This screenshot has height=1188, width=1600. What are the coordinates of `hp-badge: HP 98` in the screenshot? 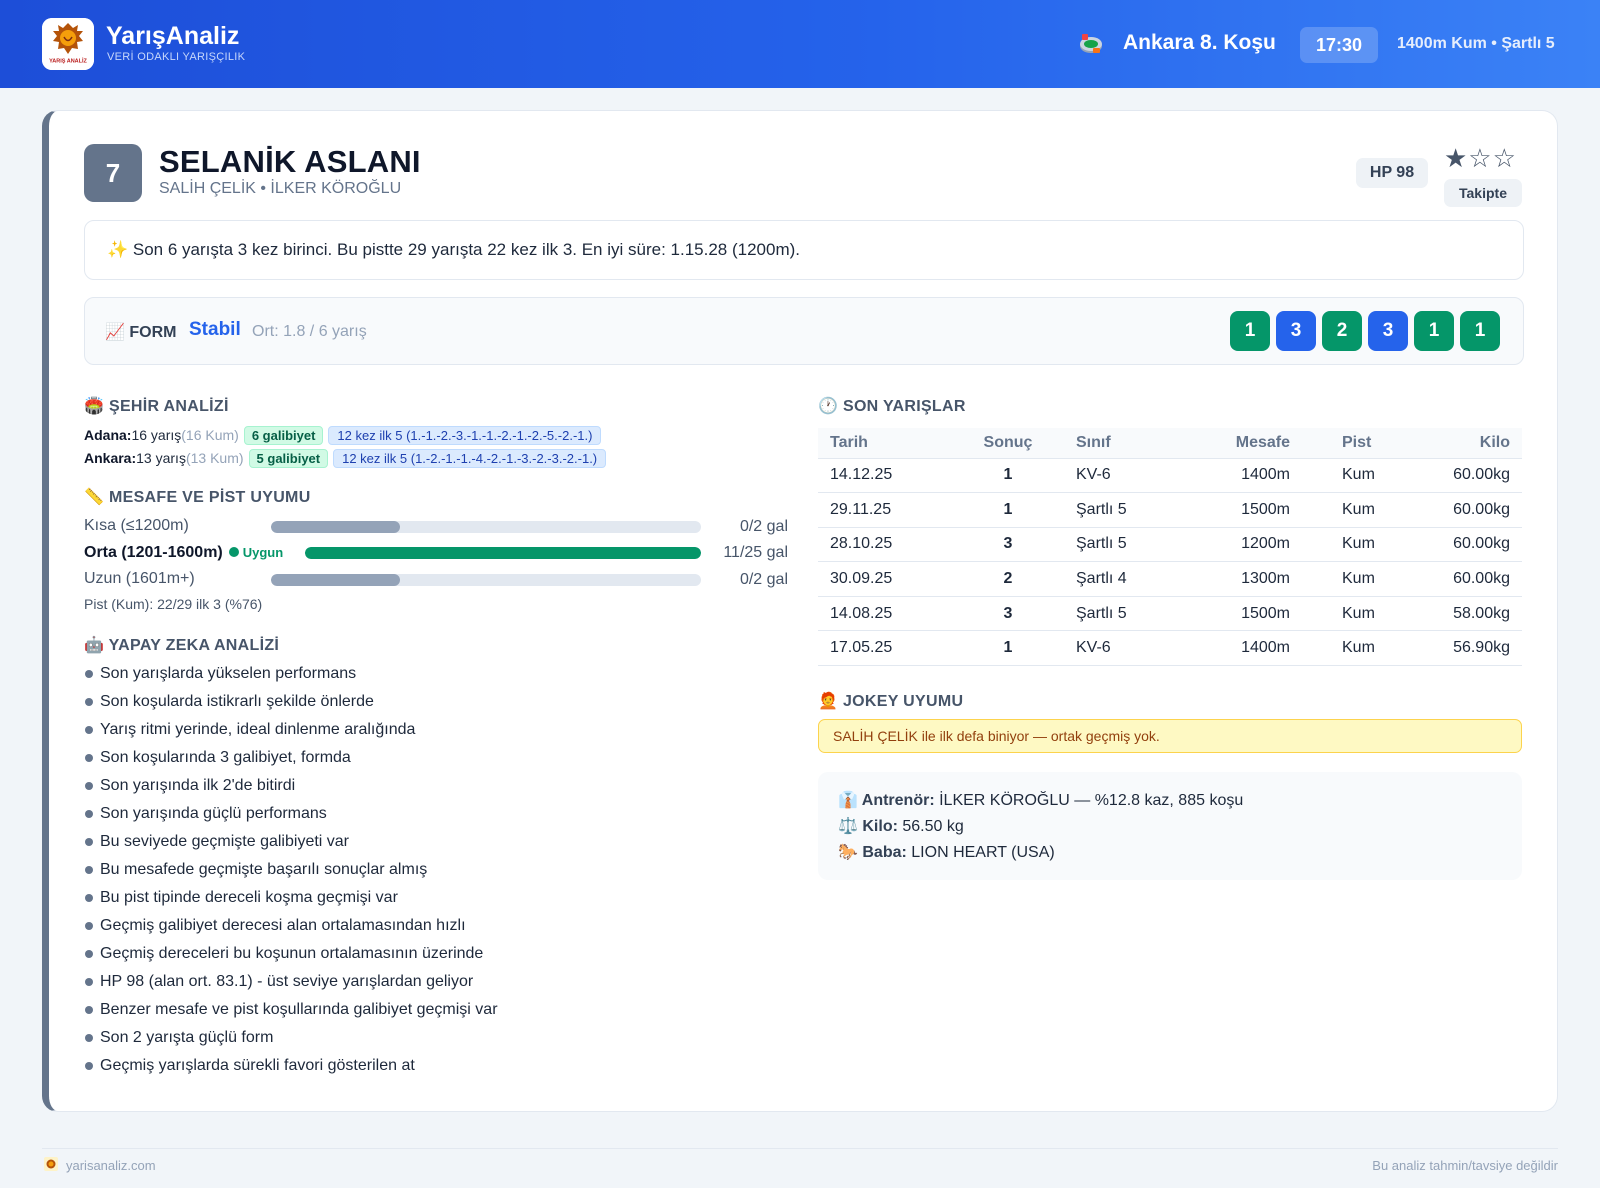 It's located at (1392, 173).